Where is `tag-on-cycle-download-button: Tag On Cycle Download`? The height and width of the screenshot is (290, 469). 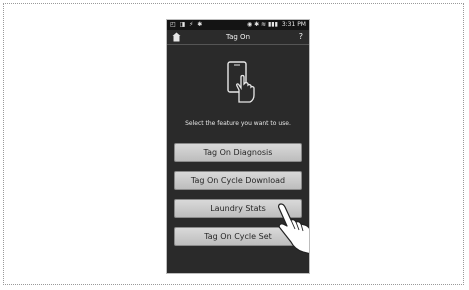
tag-on-cycle-download-button: Tag On Cycle Download is located at coordinates (238, 180).